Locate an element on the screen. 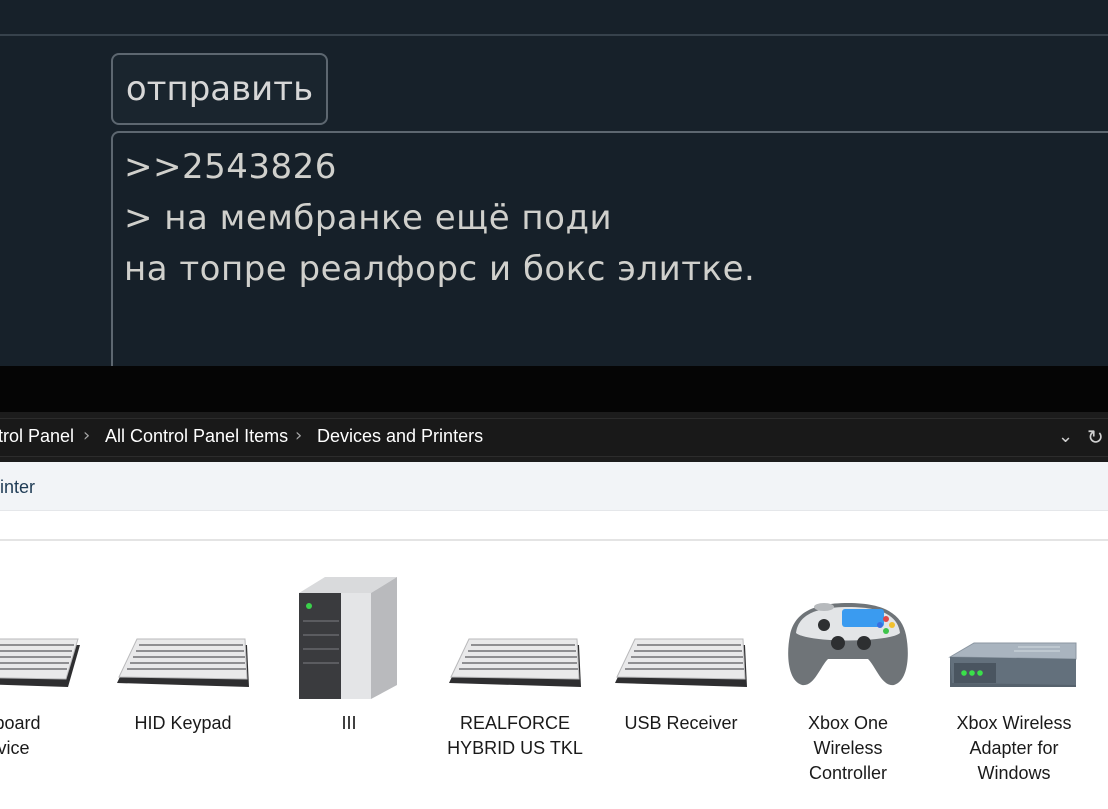 Image resolution: width=1108 pixels, height=809 pixels. device-label: HID Keypad is located at coordinates (183, 723).